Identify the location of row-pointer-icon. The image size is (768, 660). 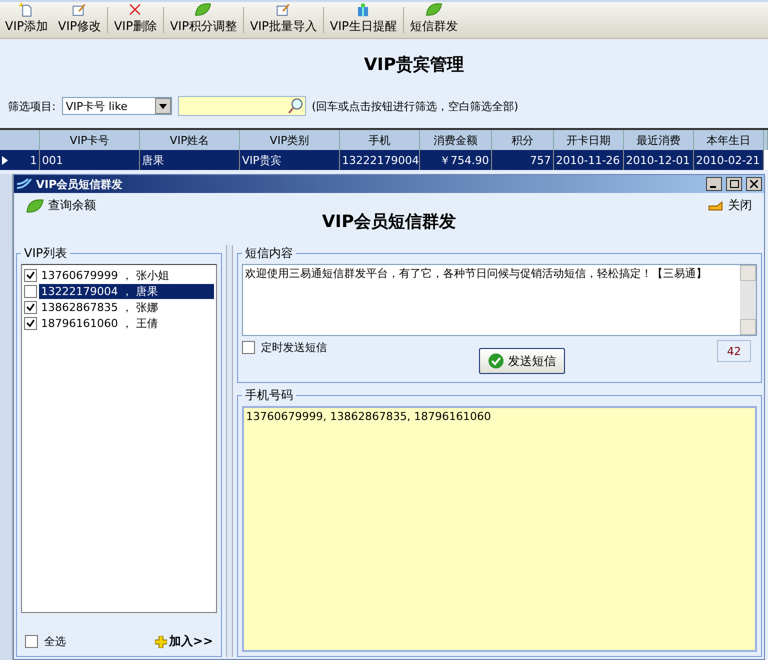
(5, 160).